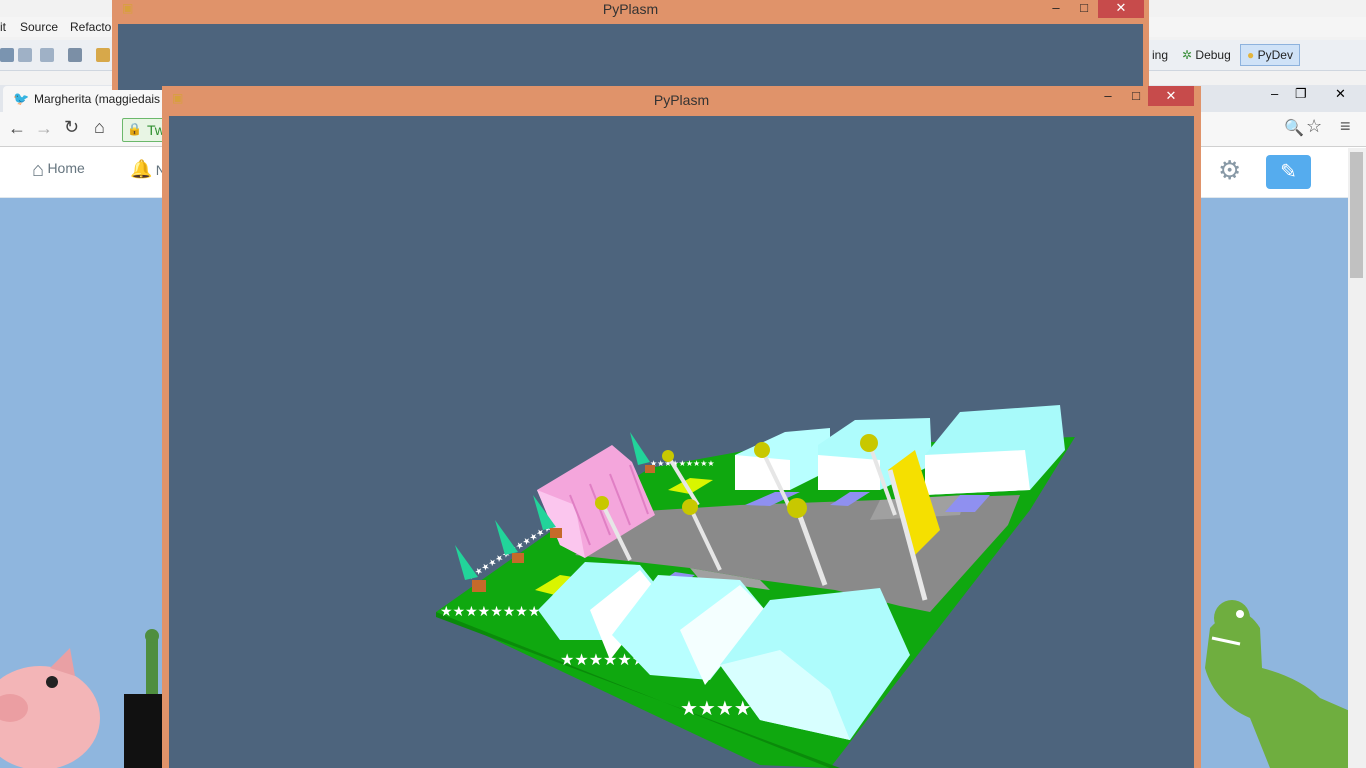 Image resolution: width=1366 pixels, height=768 pixels. What do you see at coordinates (1294, 128) in the screenshot?
I see `zoom-icon: 🔍` at bounding box center [1294, 128].